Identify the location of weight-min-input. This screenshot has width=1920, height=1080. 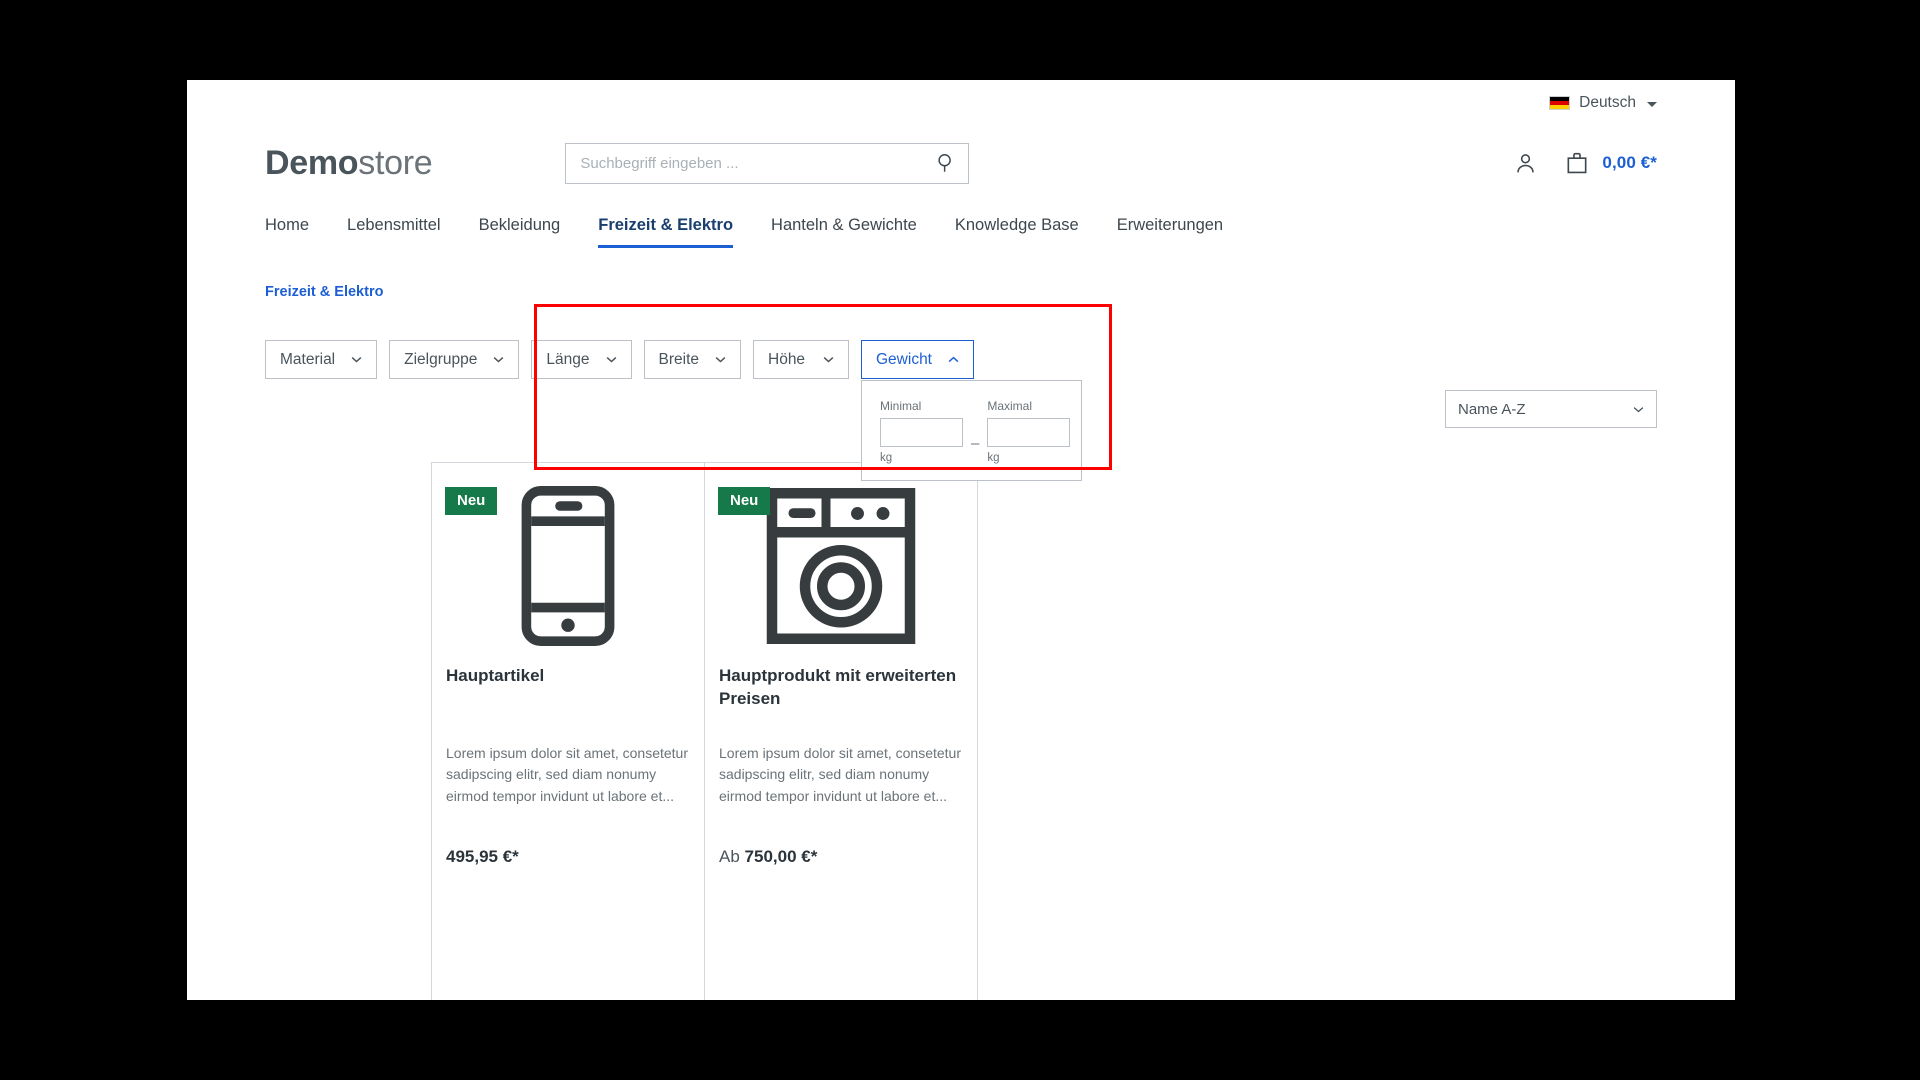
(921, 432).